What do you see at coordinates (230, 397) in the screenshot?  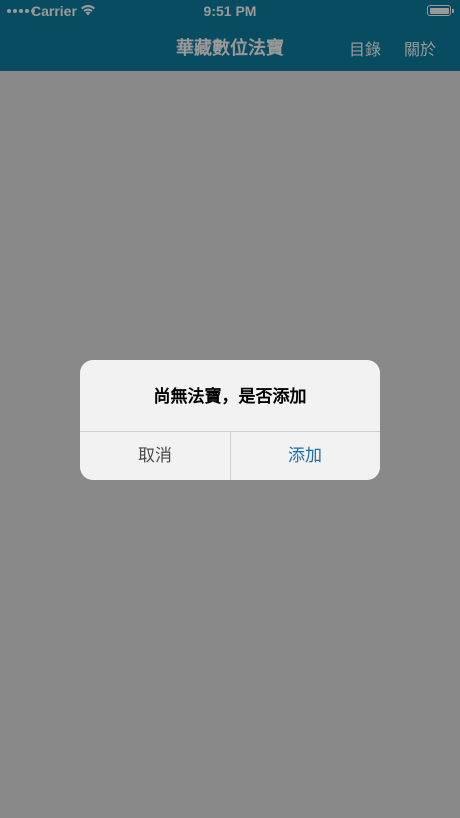 I see `alert-message: 尚無法寶，是否添加` at bounding box center [230, 397].